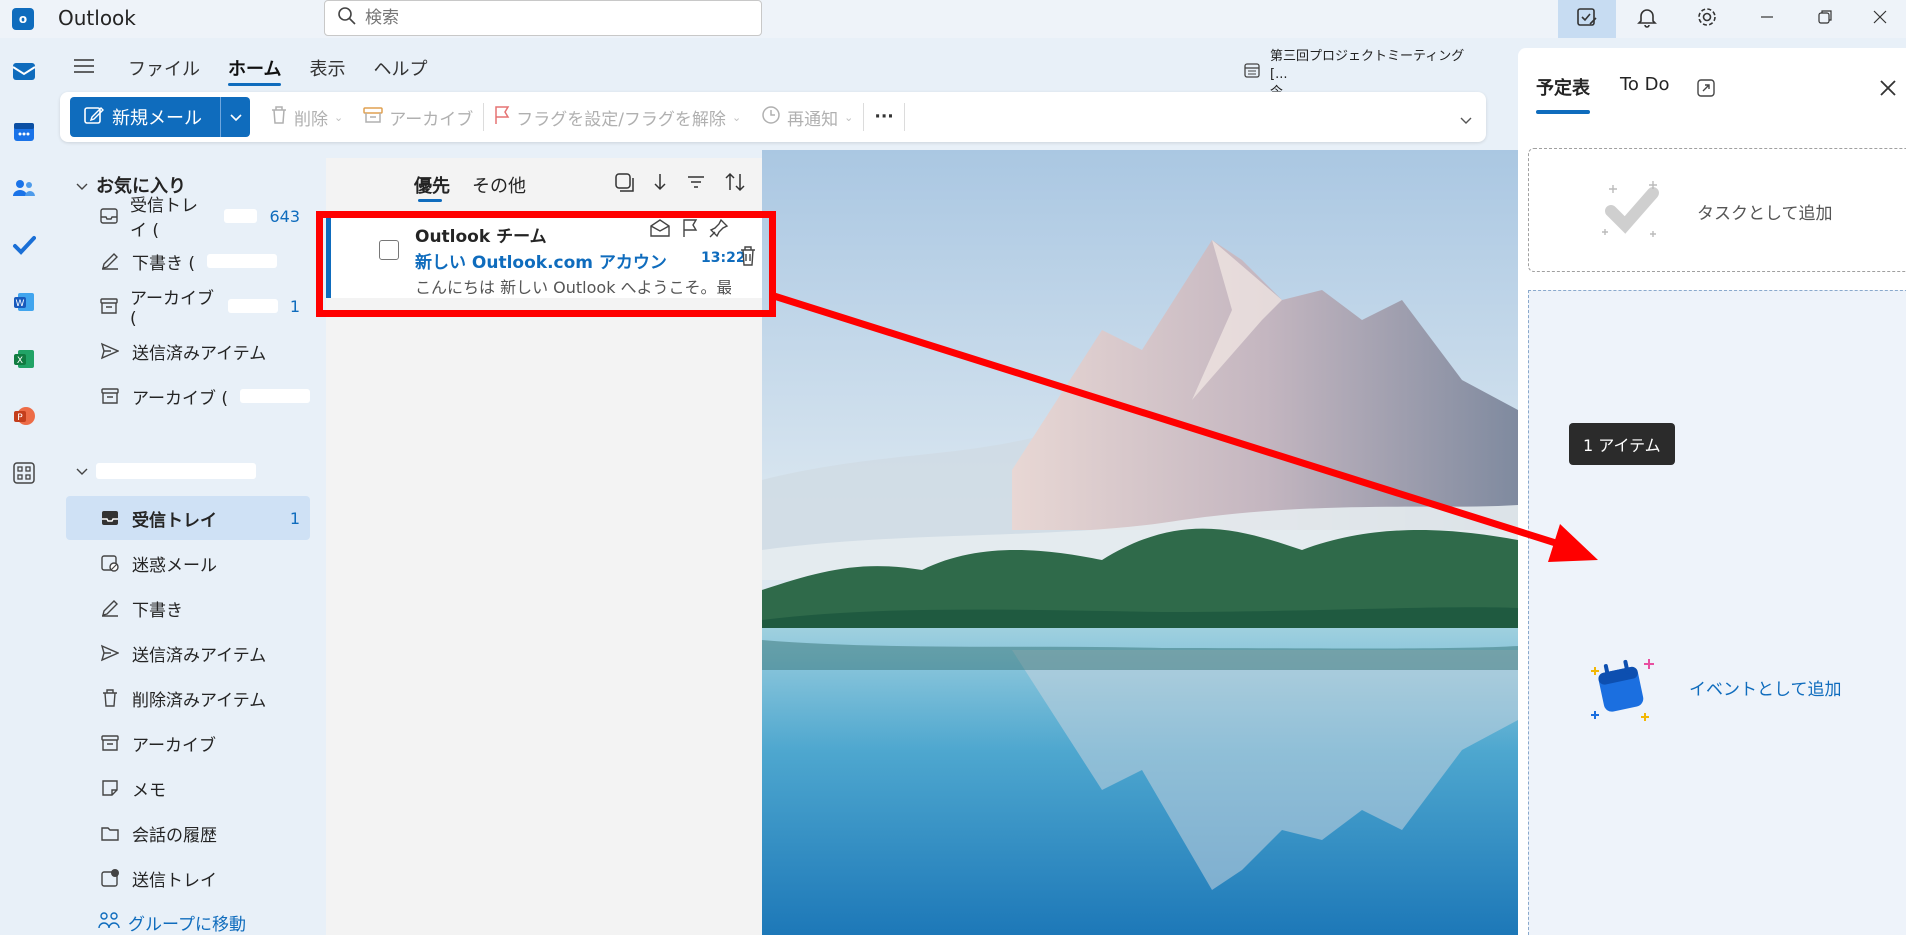 This screenshot has width=1906, height=935. I want to click on add-as-task-dropzone: タスクとして追加, so click(1717, 210).